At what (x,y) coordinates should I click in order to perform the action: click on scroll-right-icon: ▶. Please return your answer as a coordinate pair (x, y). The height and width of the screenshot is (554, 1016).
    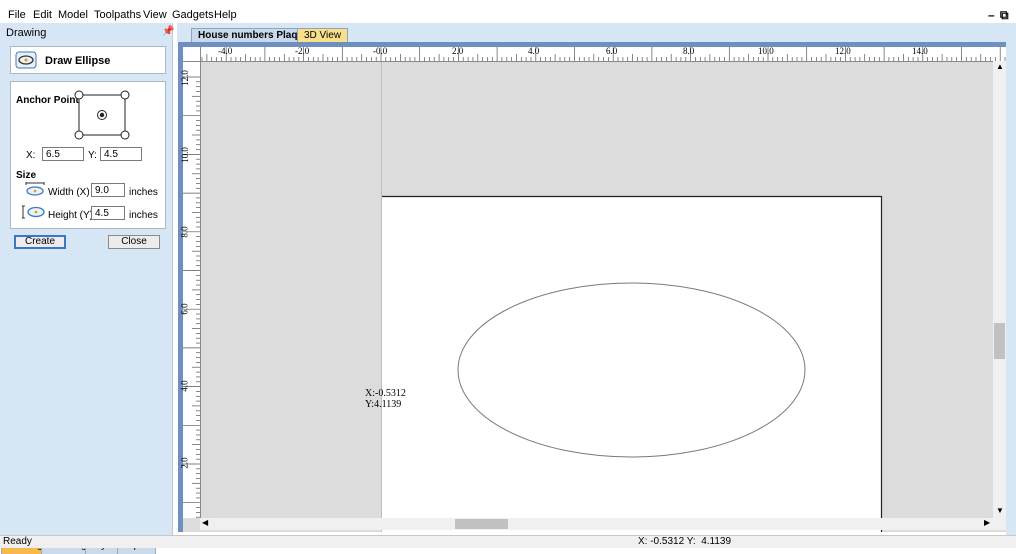
    Looking at the image, I should click on (987, 522).